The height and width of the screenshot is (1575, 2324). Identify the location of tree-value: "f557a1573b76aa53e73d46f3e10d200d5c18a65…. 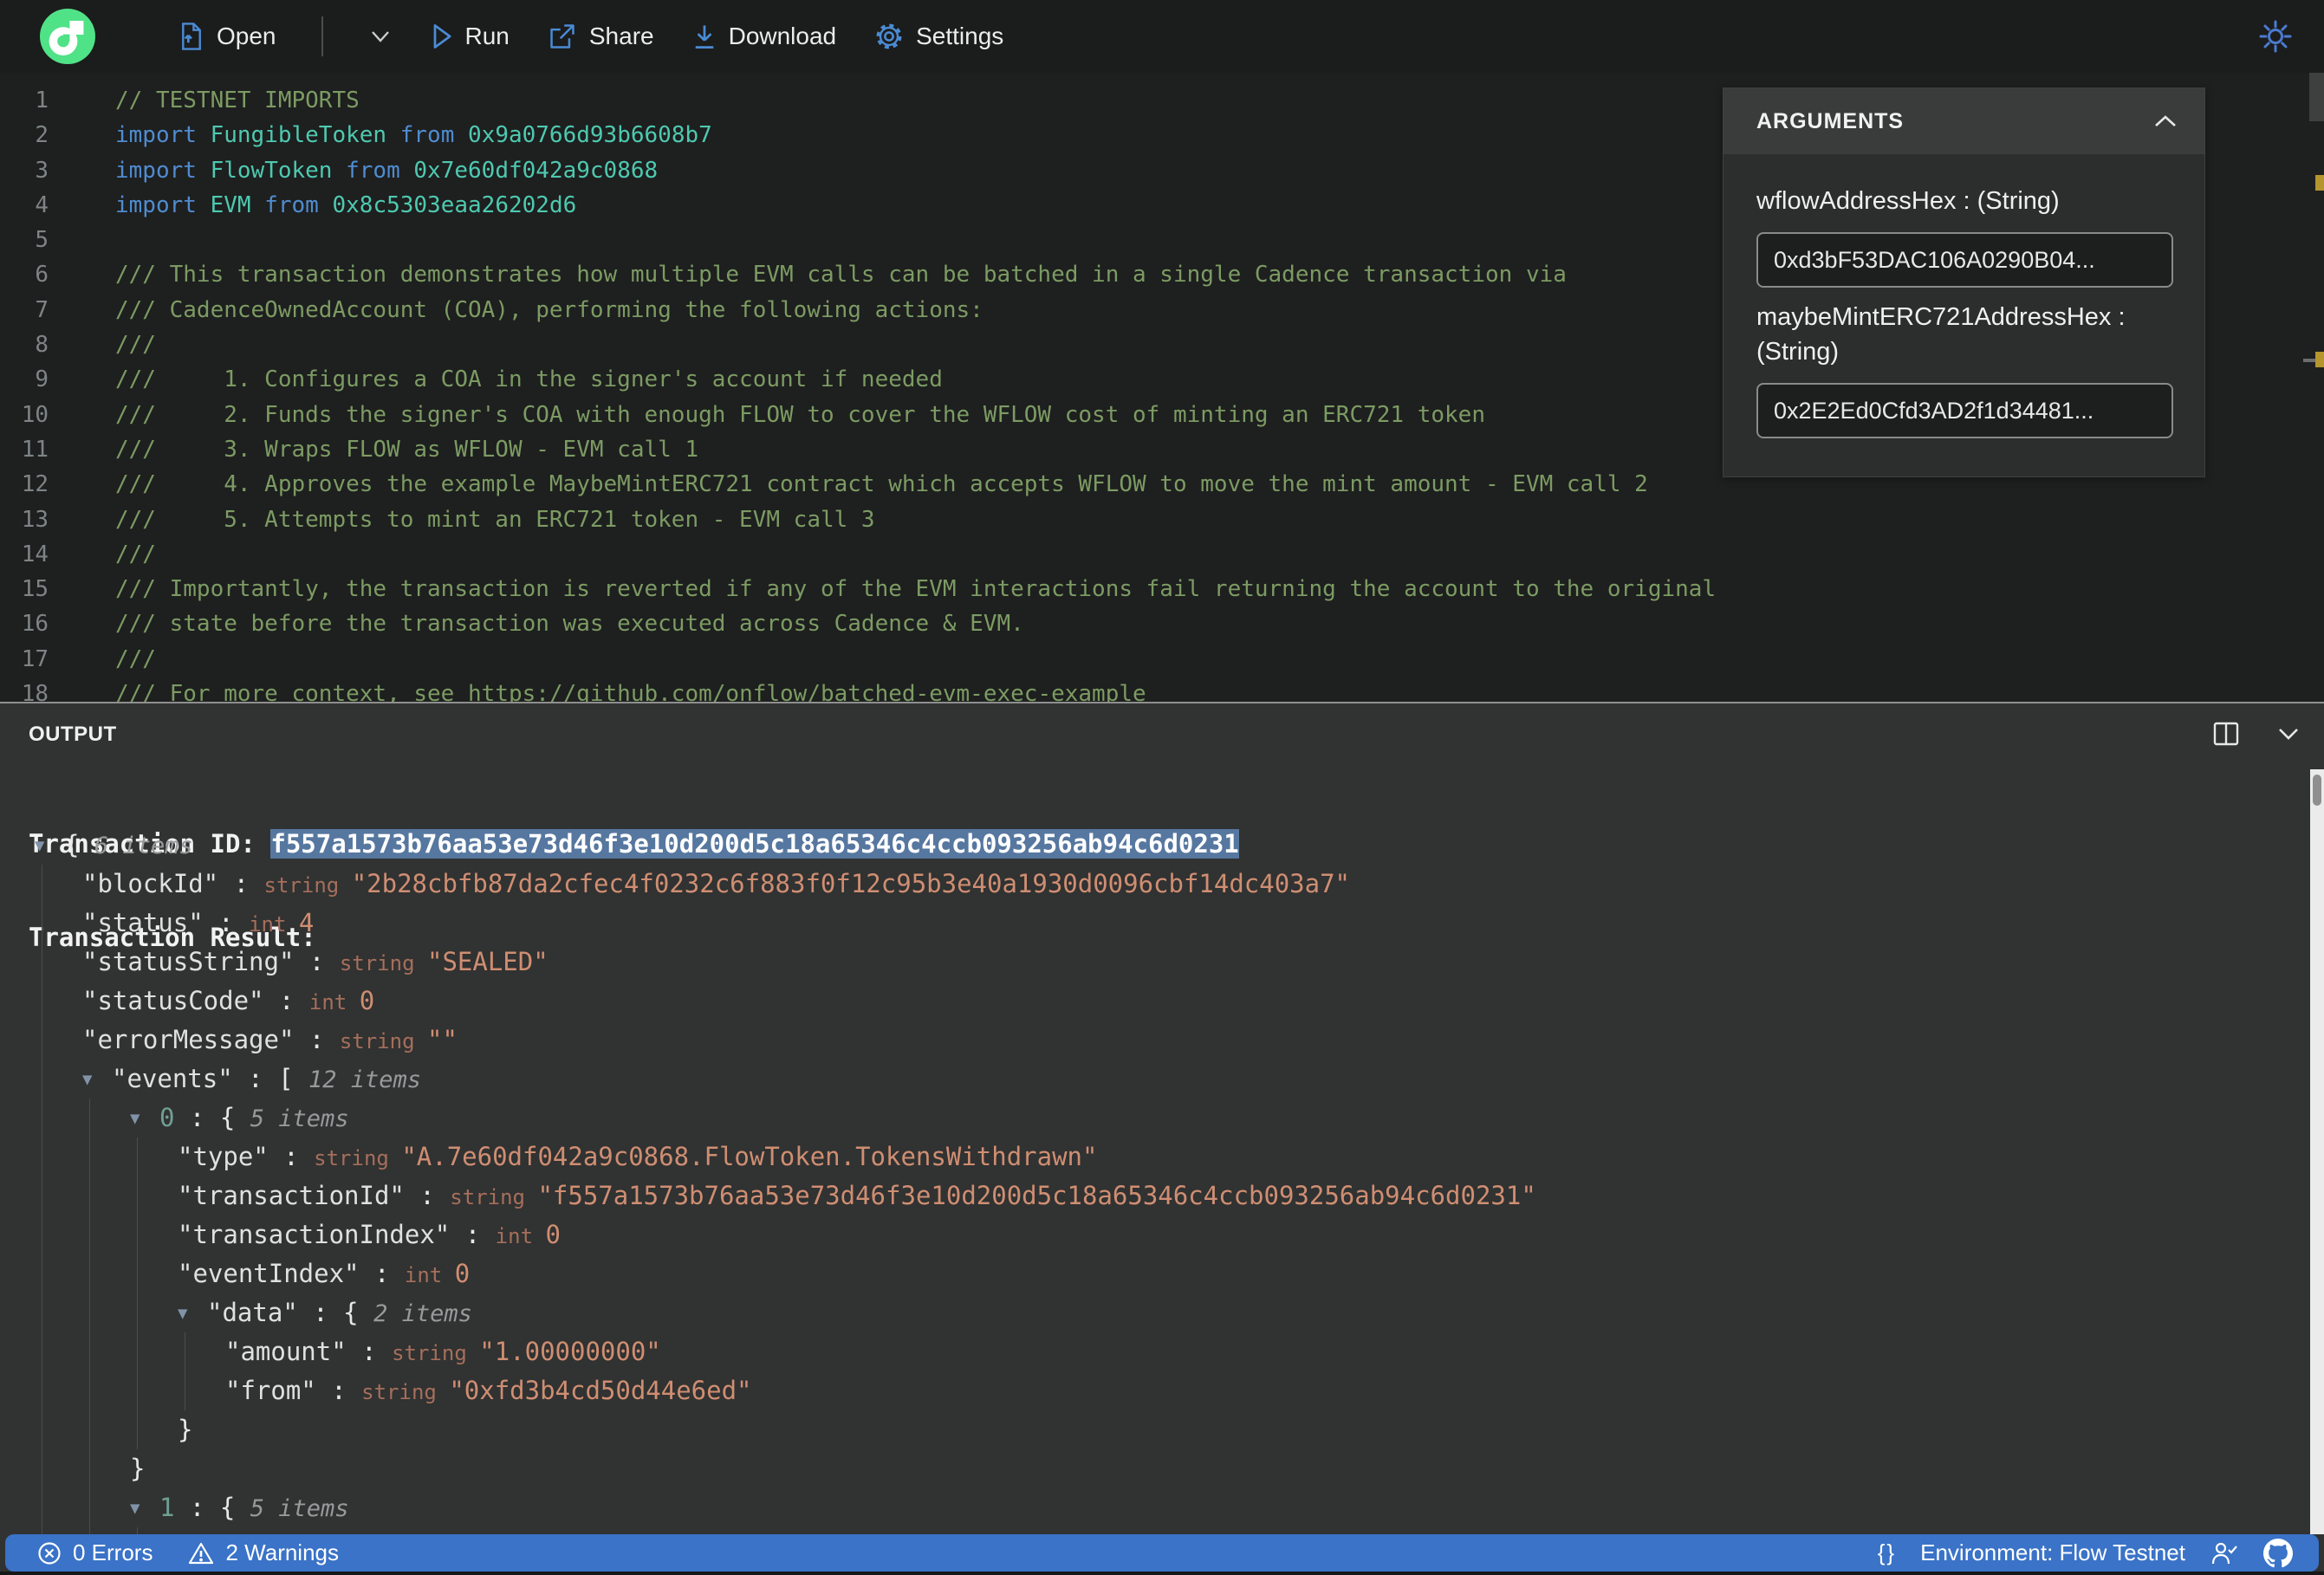
(1036, 1195).